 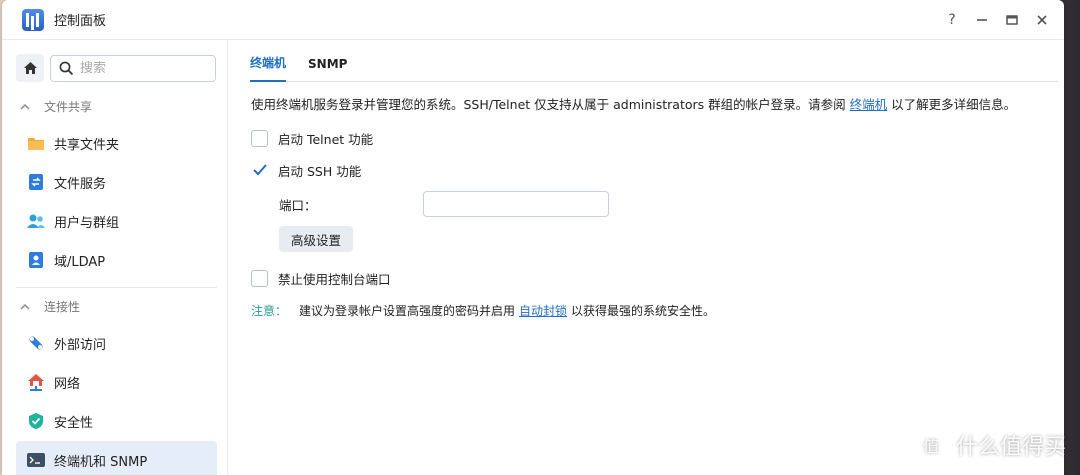 What do you see at coordinates (657, 170) in the screenshot?
I see `ssh-row: 启动 SSH 功能` at bounding box center [657, 170].